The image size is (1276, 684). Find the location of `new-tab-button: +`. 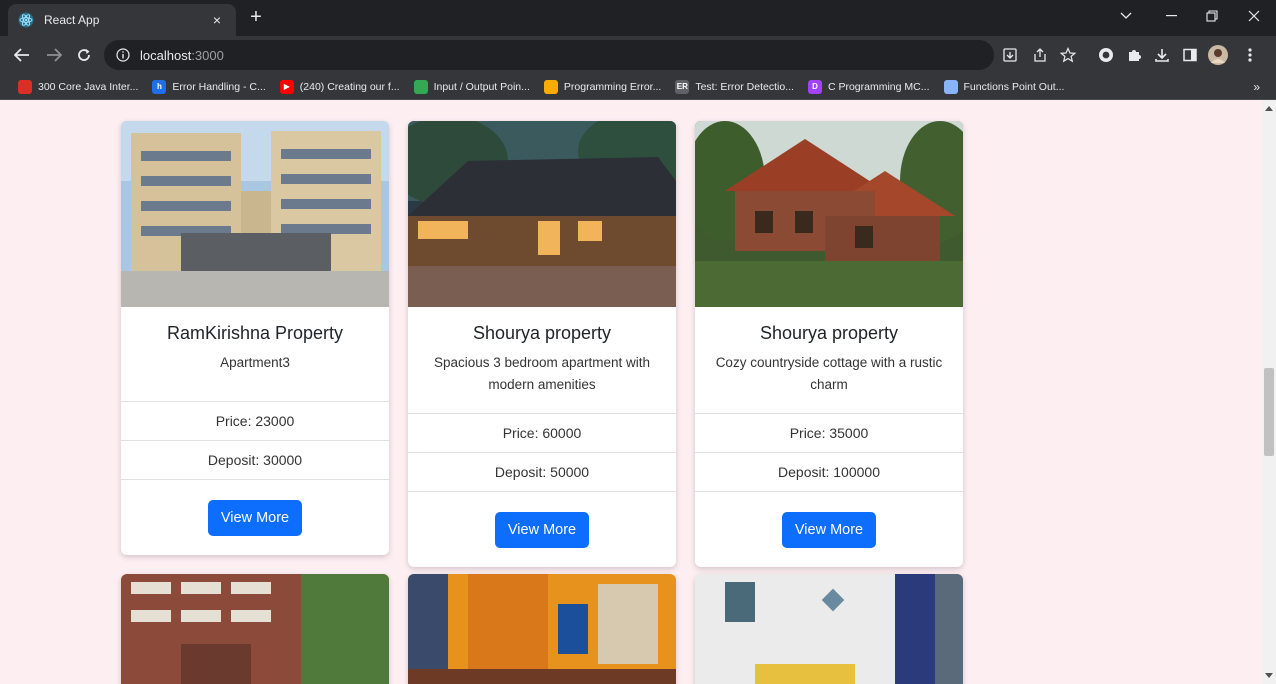

new-tab-button: + is located at coordinates (256, 18).